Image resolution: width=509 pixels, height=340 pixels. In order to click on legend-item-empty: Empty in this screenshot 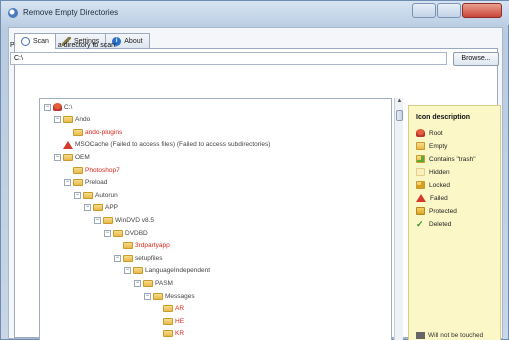, I will do `click(431, 146)`.